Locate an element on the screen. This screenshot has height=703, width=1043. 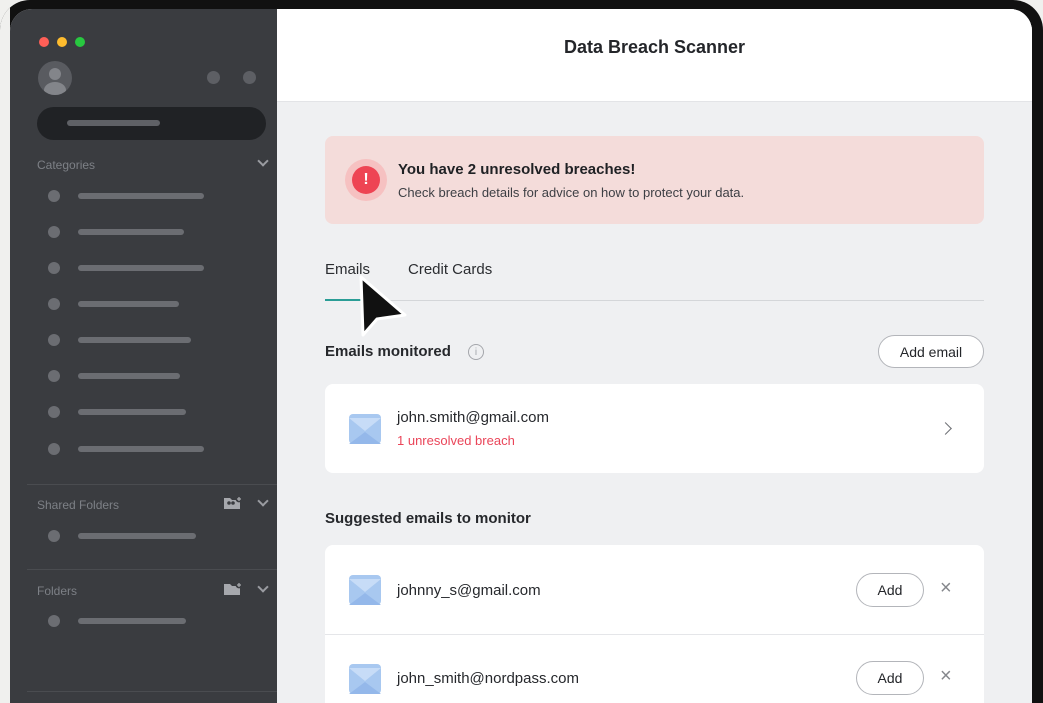
close-window-button is located at coordinates (44, 42).